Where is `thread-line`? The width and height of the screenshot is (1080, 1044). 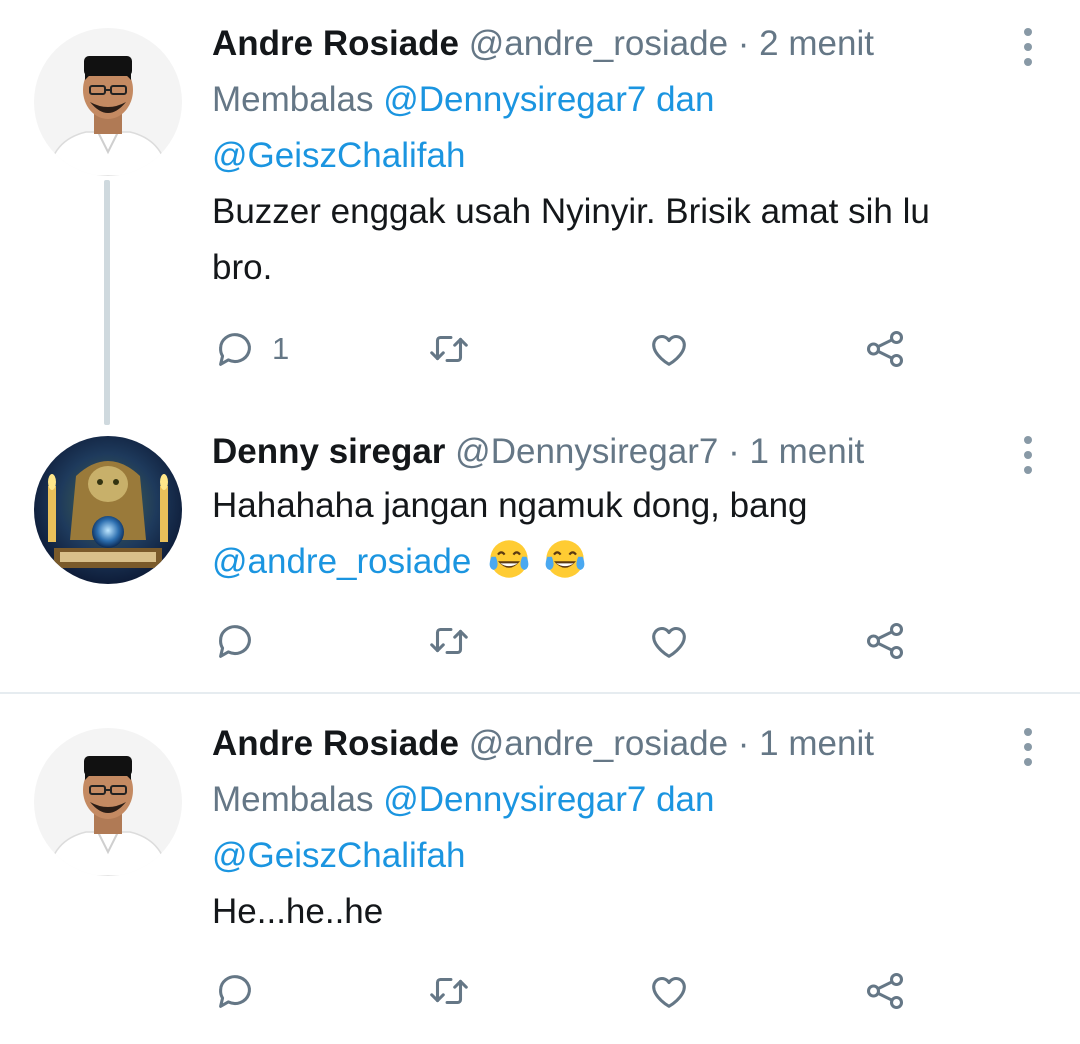 thread-line is located at coordinates (107, 302).